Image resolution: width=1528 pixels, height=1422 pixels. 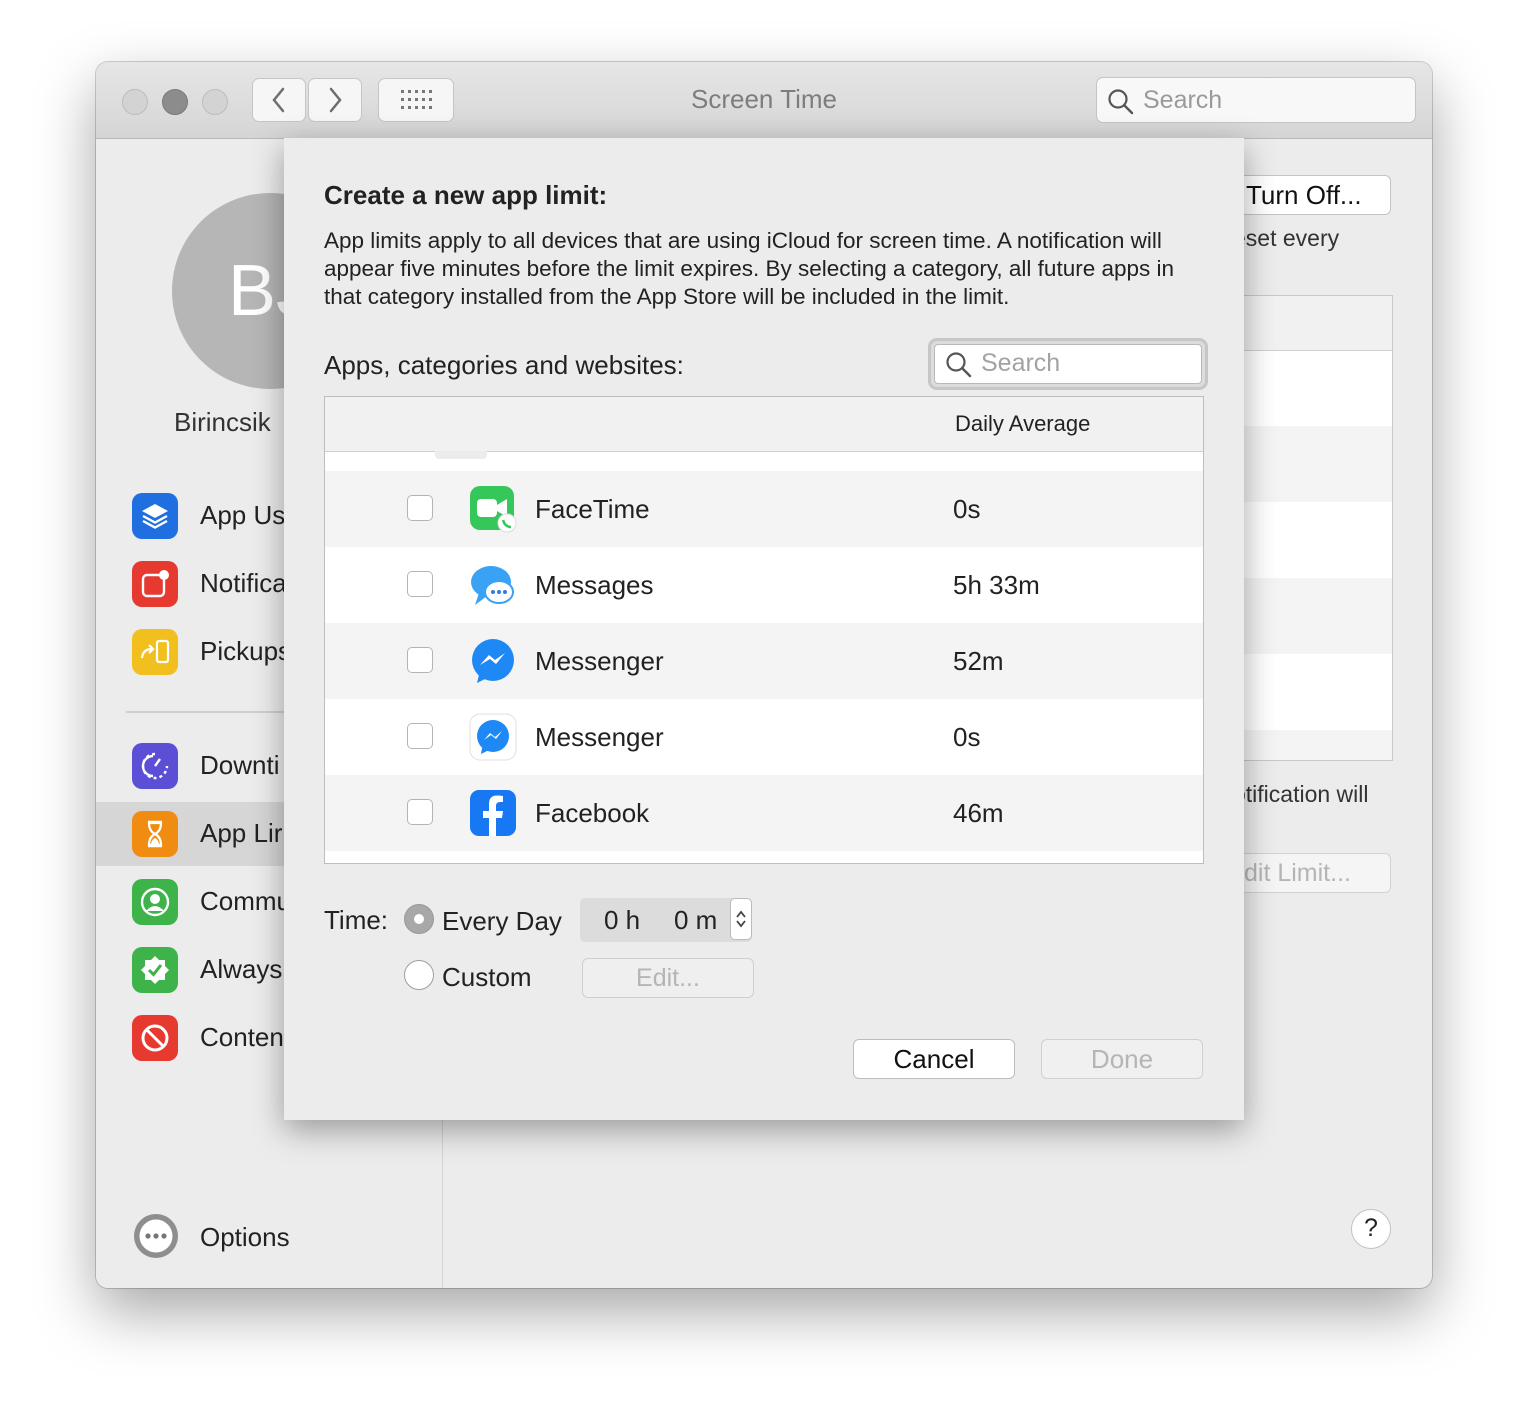 I want to click on every-day-label: Every Day, so click(x=502, y=921).